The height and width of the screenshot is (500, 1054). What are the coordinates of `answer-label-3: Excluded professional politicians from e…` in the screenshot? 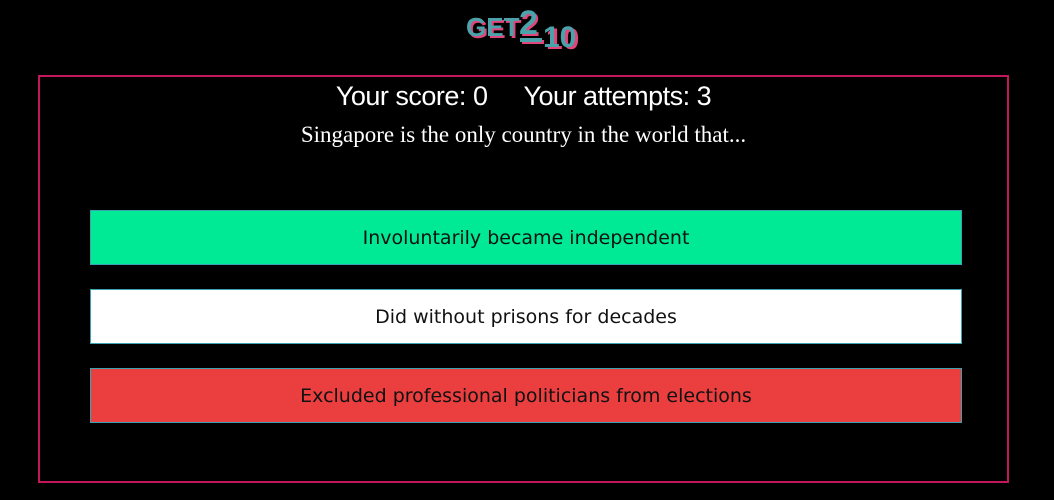 It's located at (526, 395).